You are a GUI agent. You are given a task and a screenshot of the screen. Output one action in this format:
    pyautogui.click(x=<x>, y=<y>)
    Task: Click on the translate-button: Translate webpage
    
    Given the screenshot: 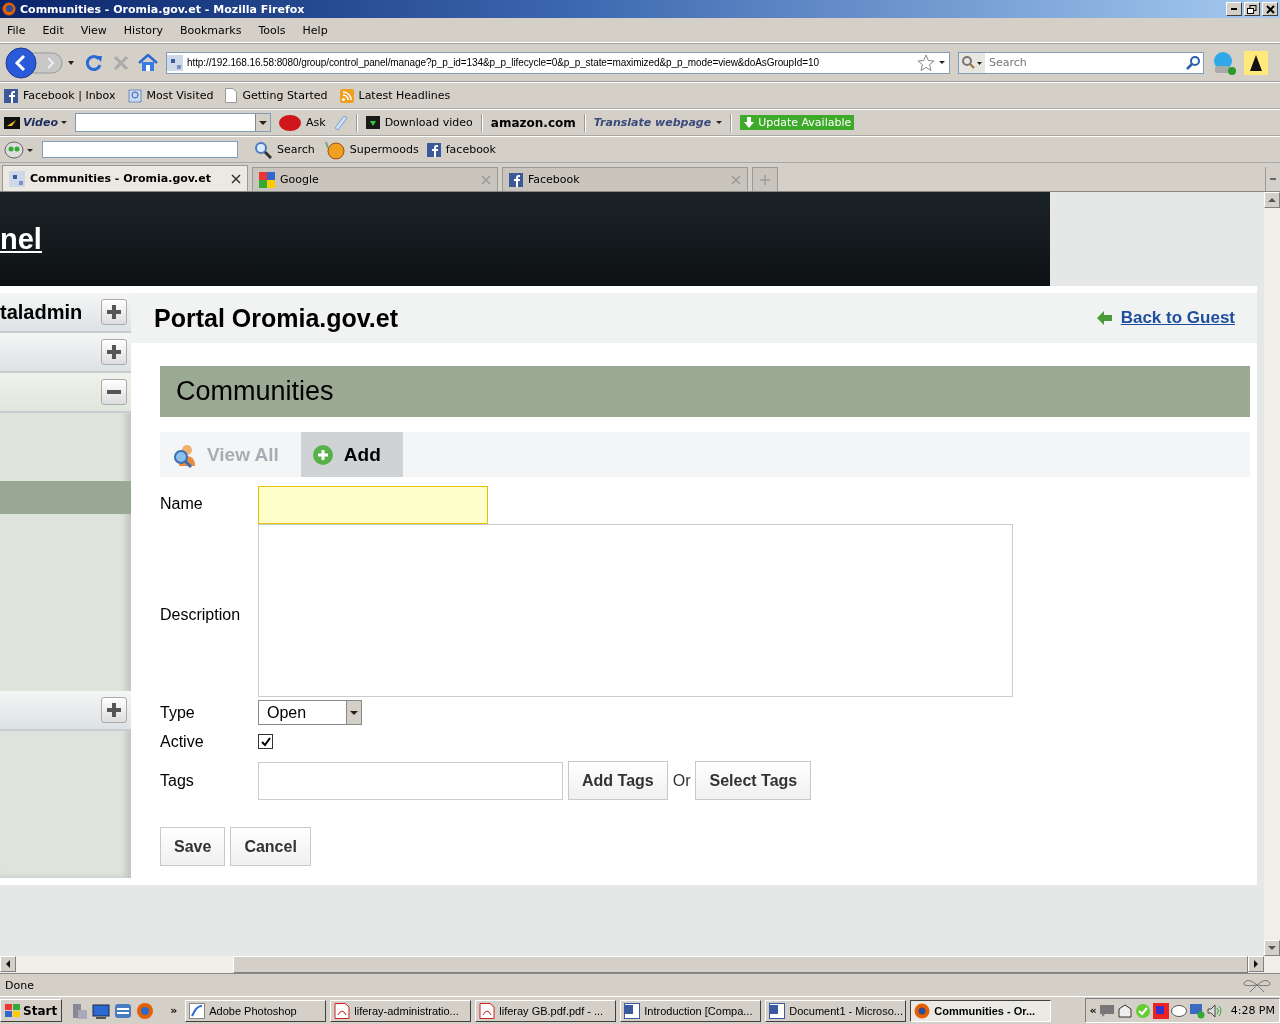 What is the action you would take?
    pyautogui.click(x=652, y=122)
    